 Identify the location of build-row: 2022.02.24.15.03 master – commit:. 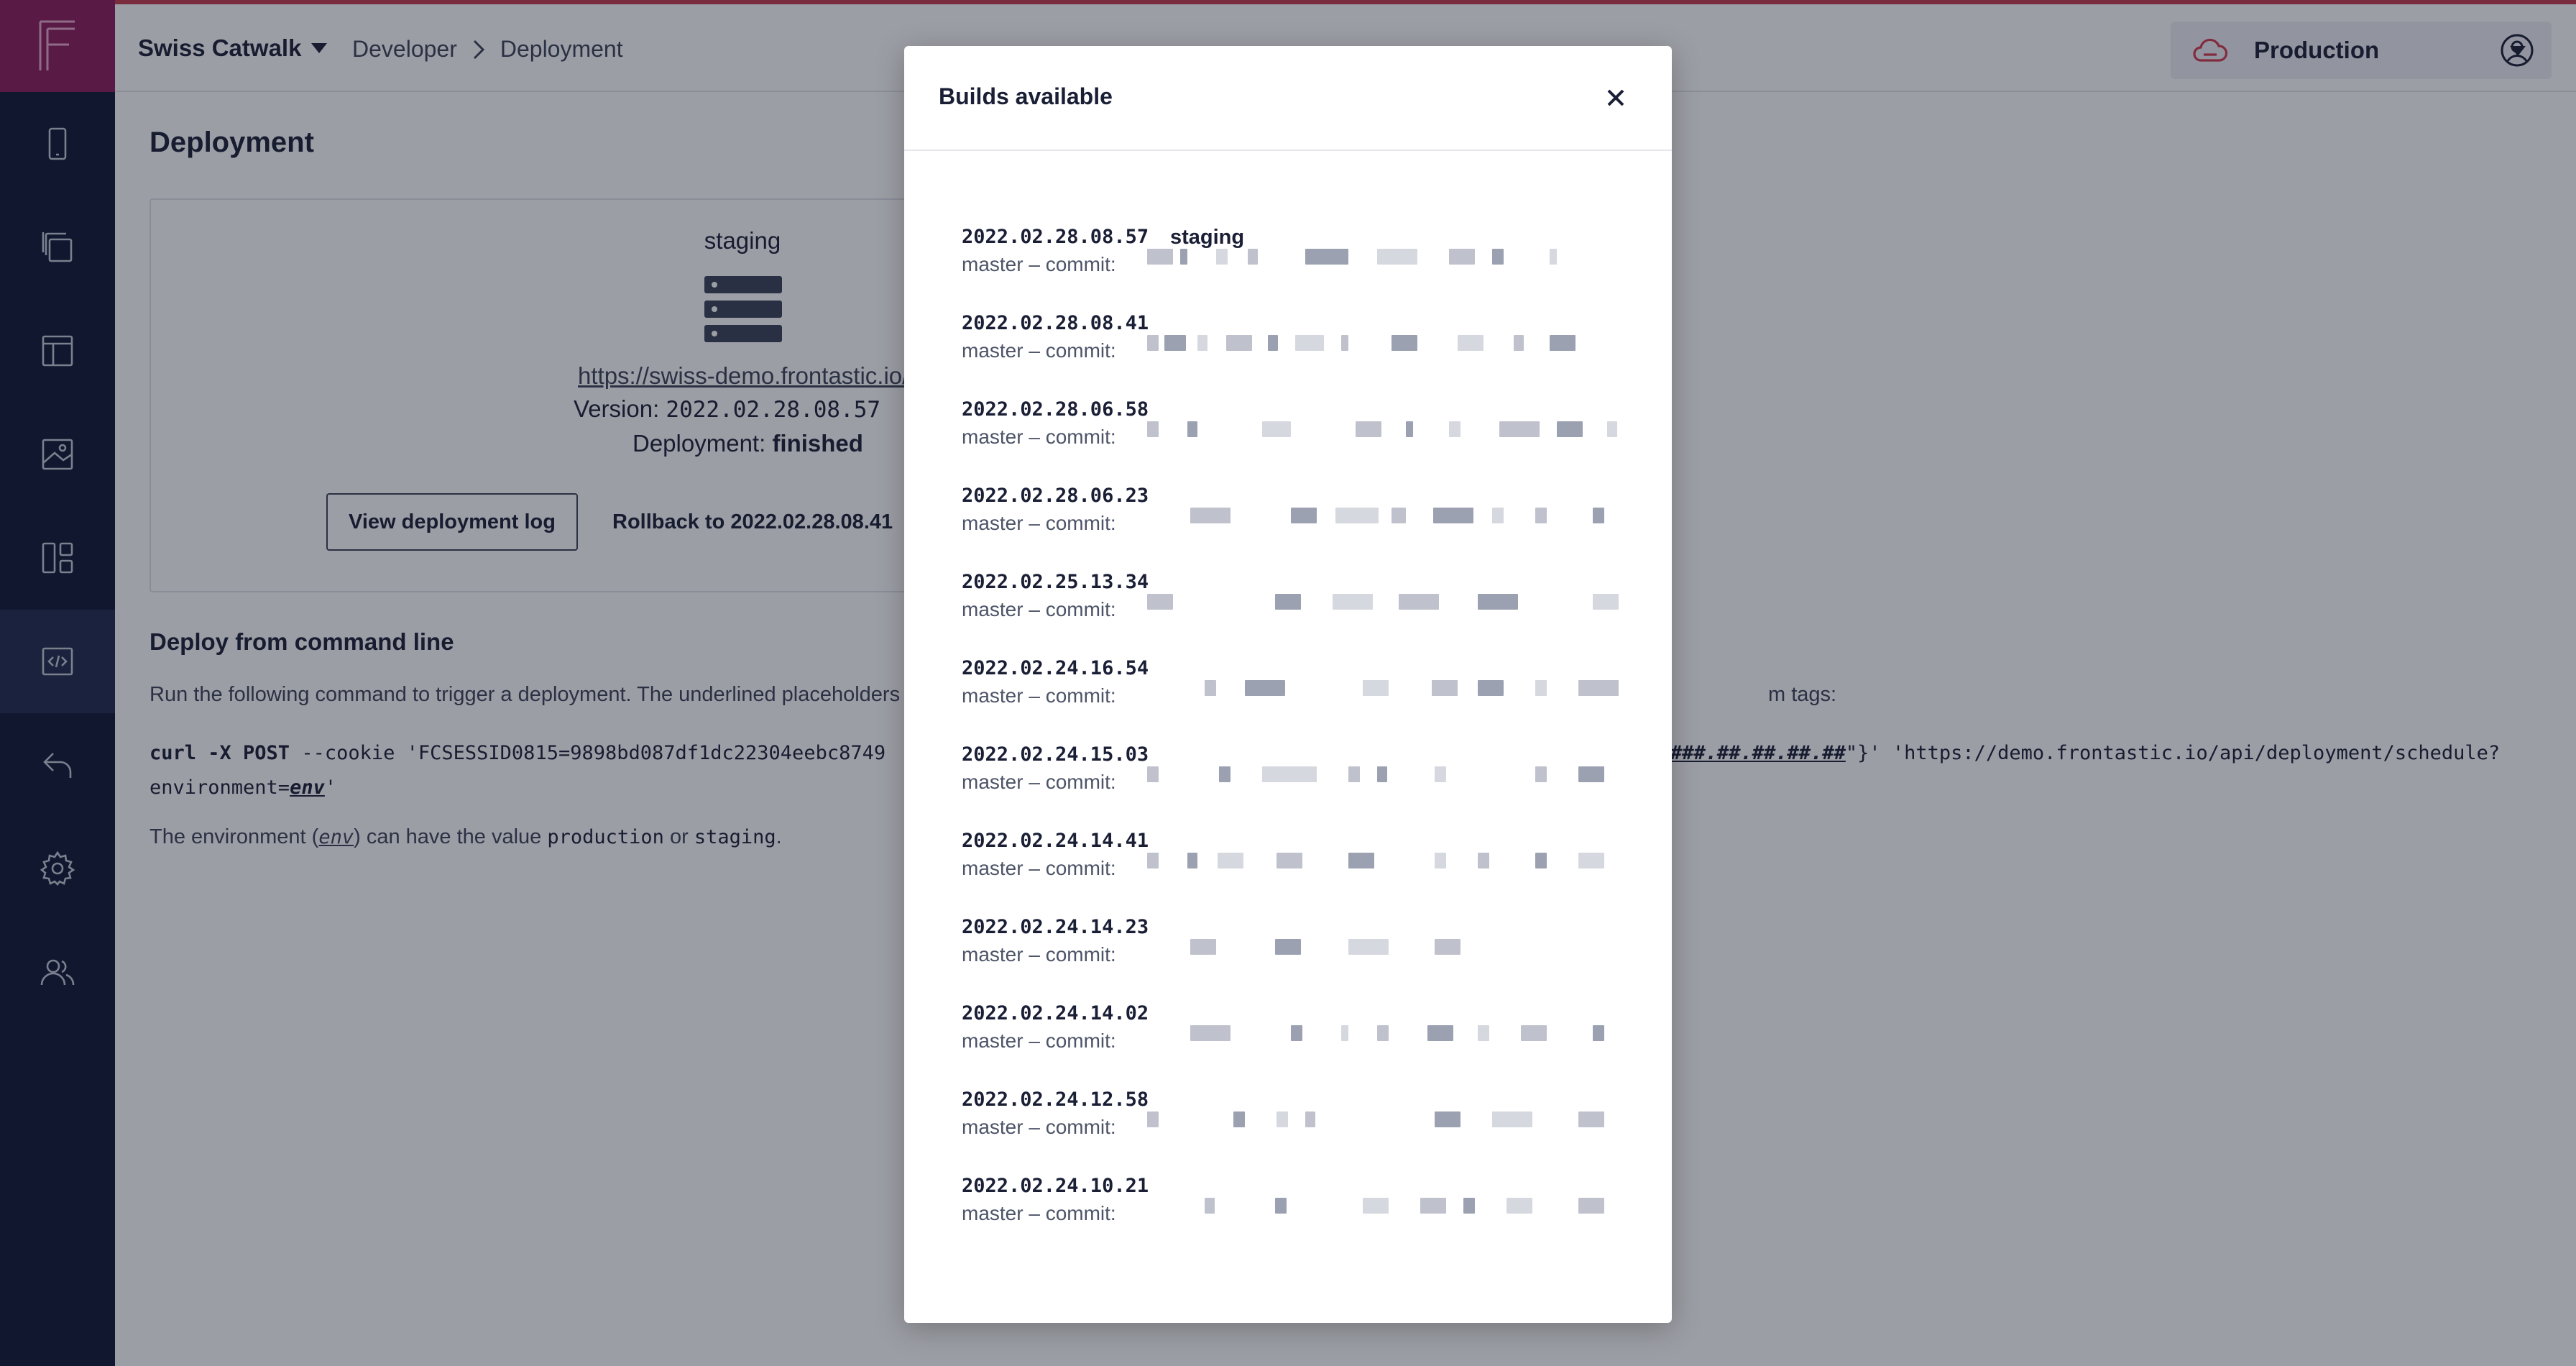
(1296, 786).